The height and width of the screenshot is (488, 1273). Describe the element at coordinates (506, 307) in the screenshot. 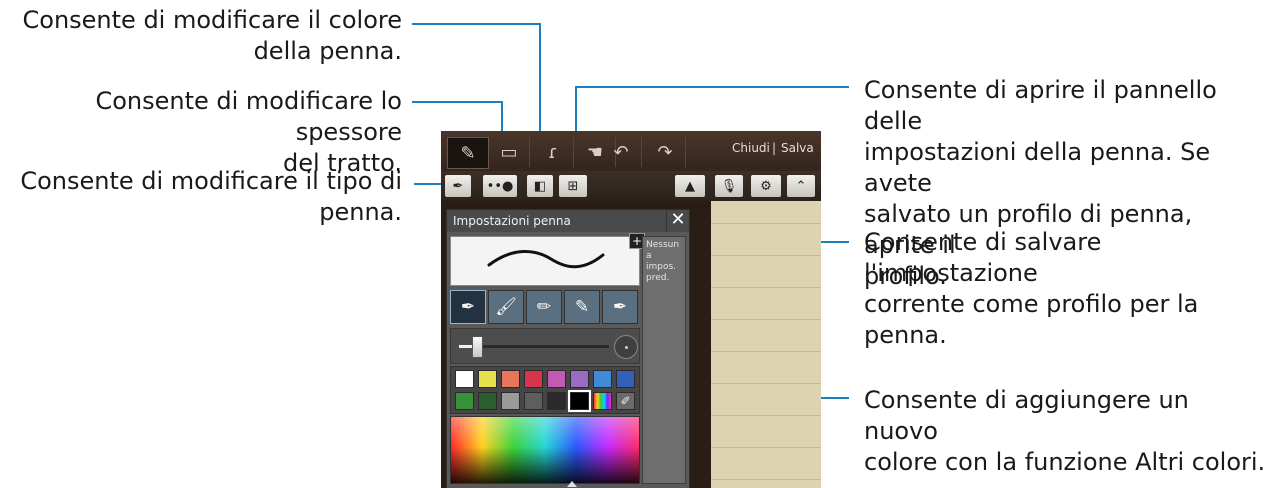

I see `pen-brush-tile: 🖌` at that location.